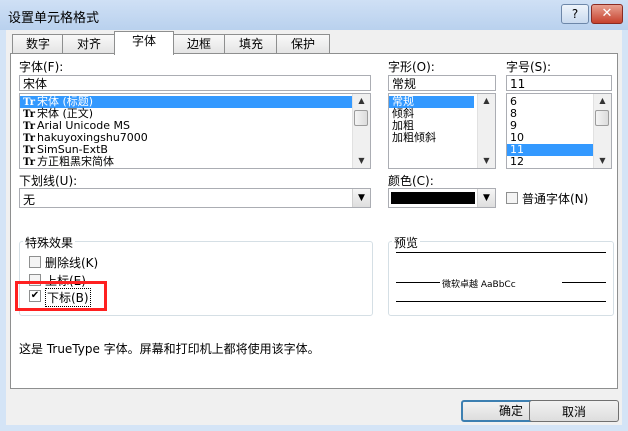  Describe the element at coordinates (169, 349) in the screenshot. I see `font-info-text: 这是 TrueType 字体。屏幕和打印机上都将使用该字体。` at that location.